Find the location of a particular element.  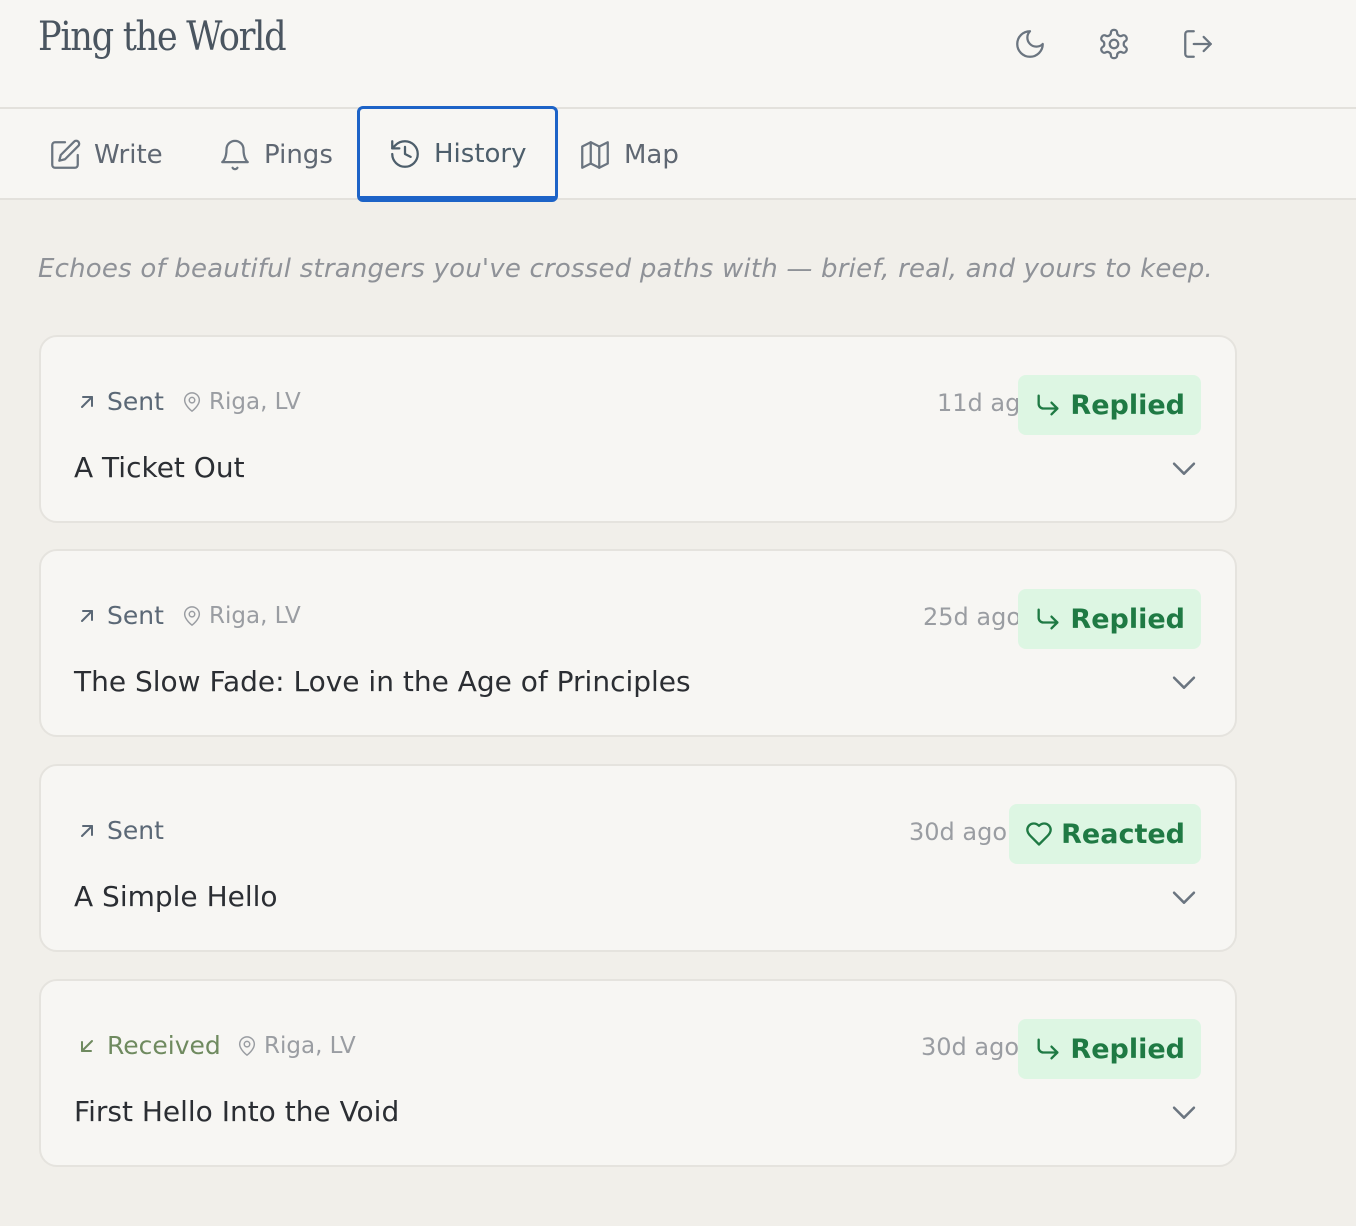

tab-write: Write is located at coordinates (105, 154).